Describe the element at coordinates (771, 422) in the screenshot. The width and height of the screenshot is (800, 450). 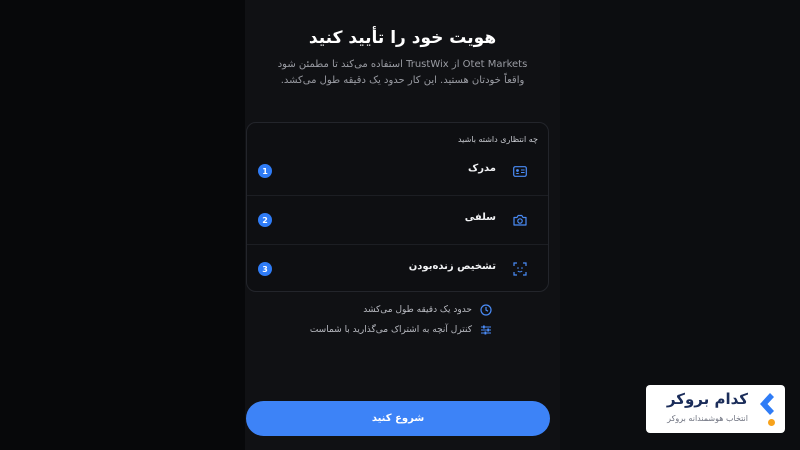
I see `brand-dot-icon` at that location.